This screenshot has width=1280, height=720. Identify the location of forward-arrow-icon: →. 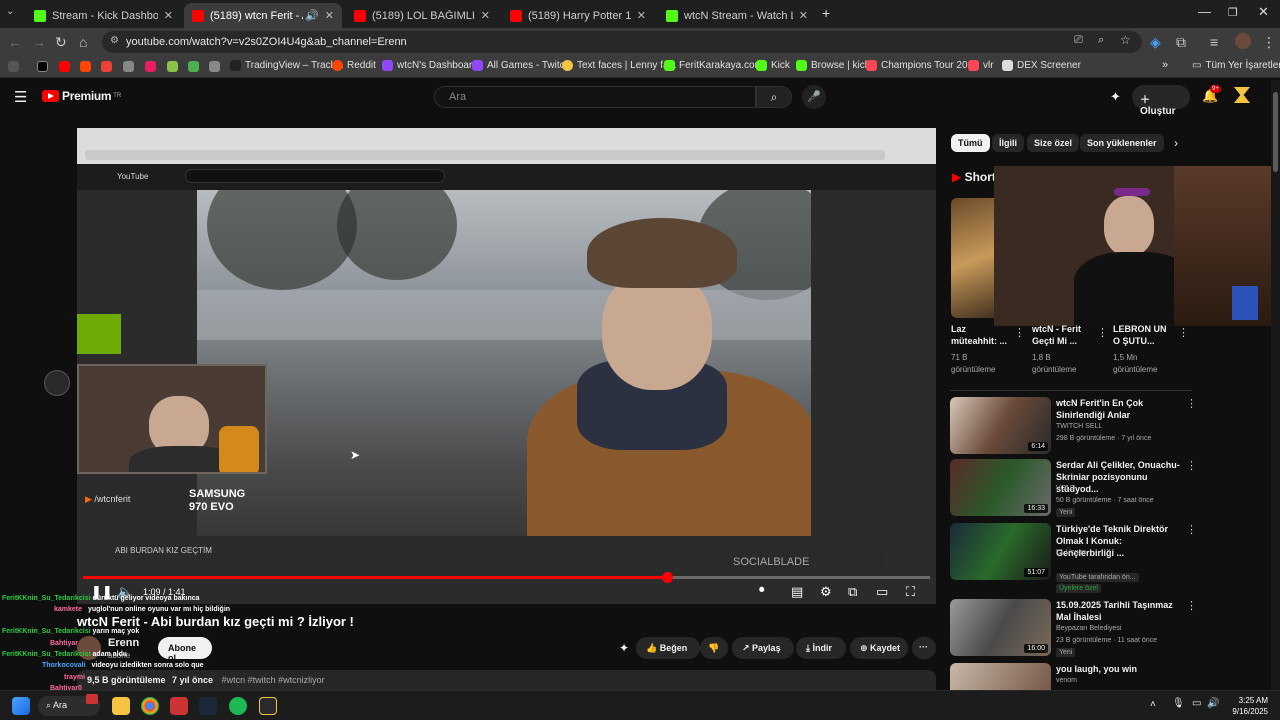
(39, 42).